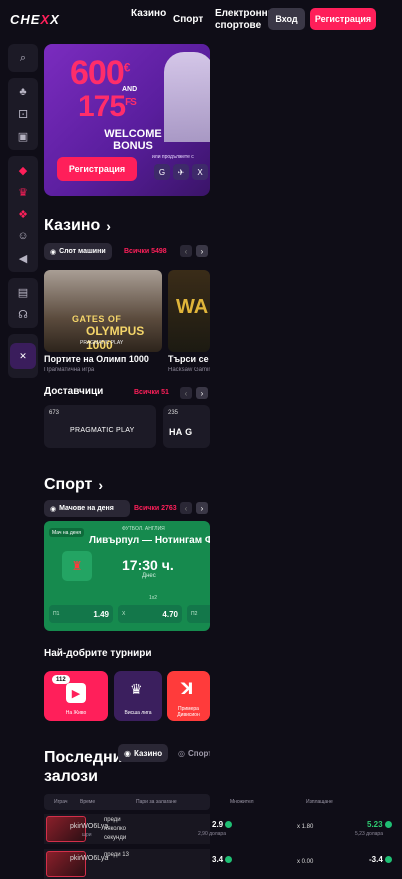 Image resolution: width=402 pixels, height=879 pixels. I want to click on odd-button: П2, so click(198, 614).